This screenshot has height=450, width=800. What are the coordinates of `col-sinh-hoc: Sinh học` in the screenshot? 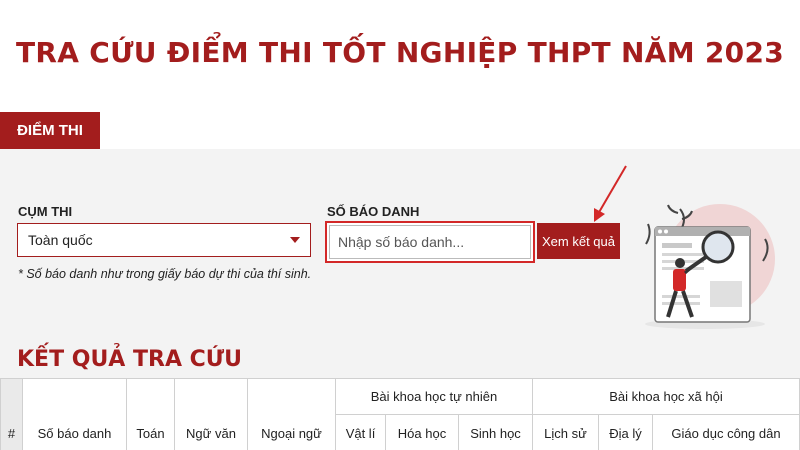 It's located at (495, 432).